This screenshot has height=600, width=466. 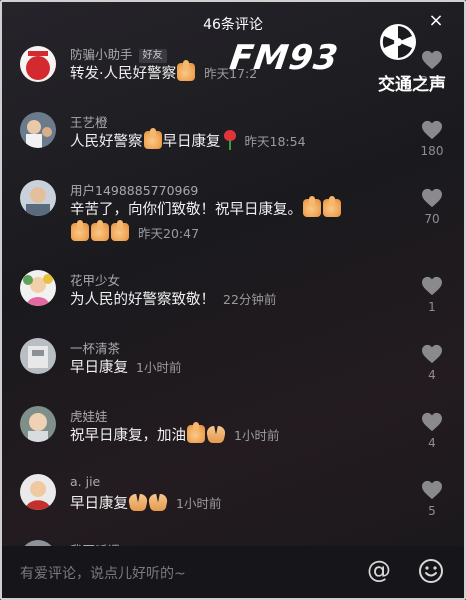 I want to click on mention-button: @, so click(x=379, y=570).